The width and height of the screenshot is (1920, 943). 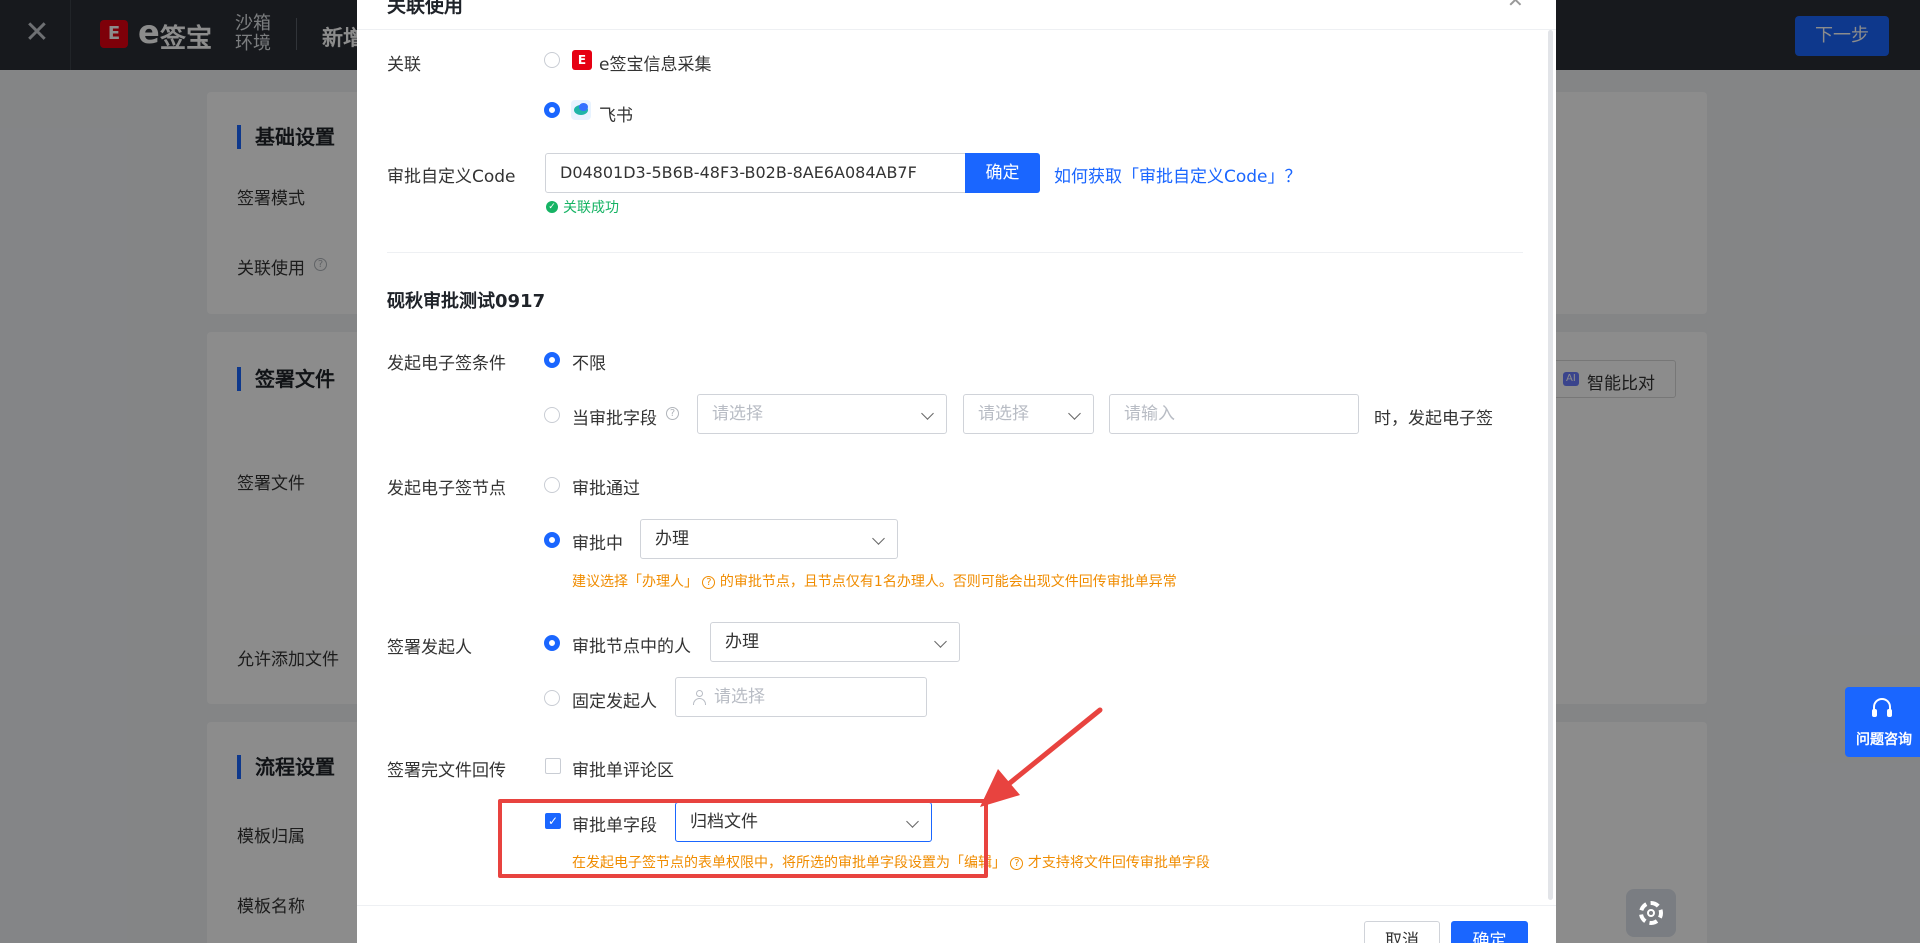 I want to click on start-condition-label: 发起电子签条件, so click(x=446, y=364).